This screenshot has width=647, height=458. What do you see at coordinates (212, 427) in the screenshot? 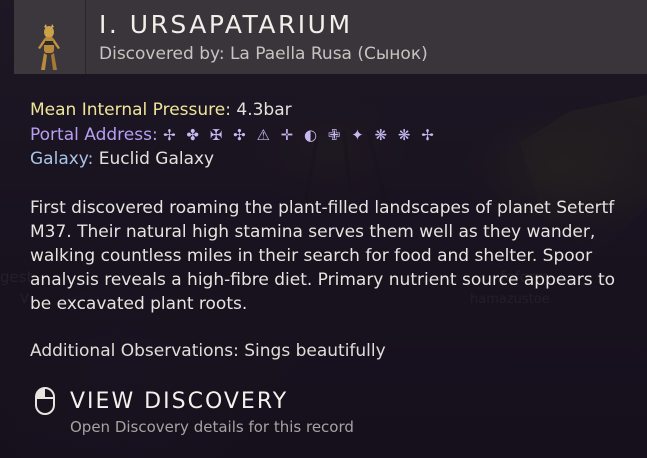
I see `view-discovery-hint: Open Discovery details for this record` at bounding box center [212, 427].